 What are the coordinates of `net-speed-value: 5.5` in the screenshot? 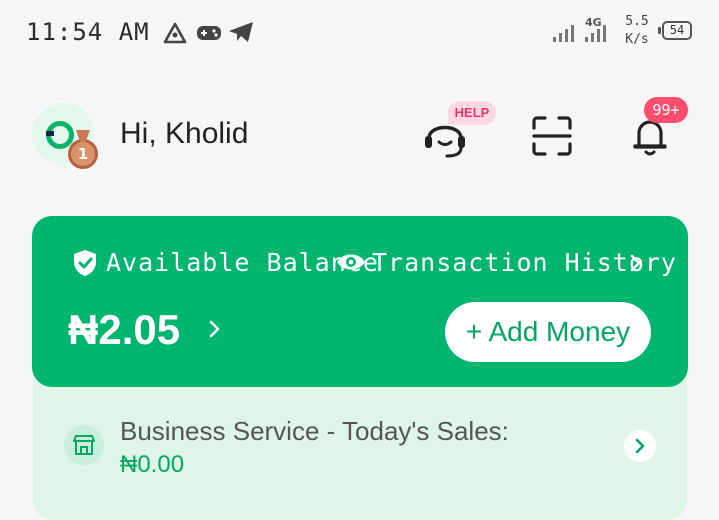 It's located at (637, 21).